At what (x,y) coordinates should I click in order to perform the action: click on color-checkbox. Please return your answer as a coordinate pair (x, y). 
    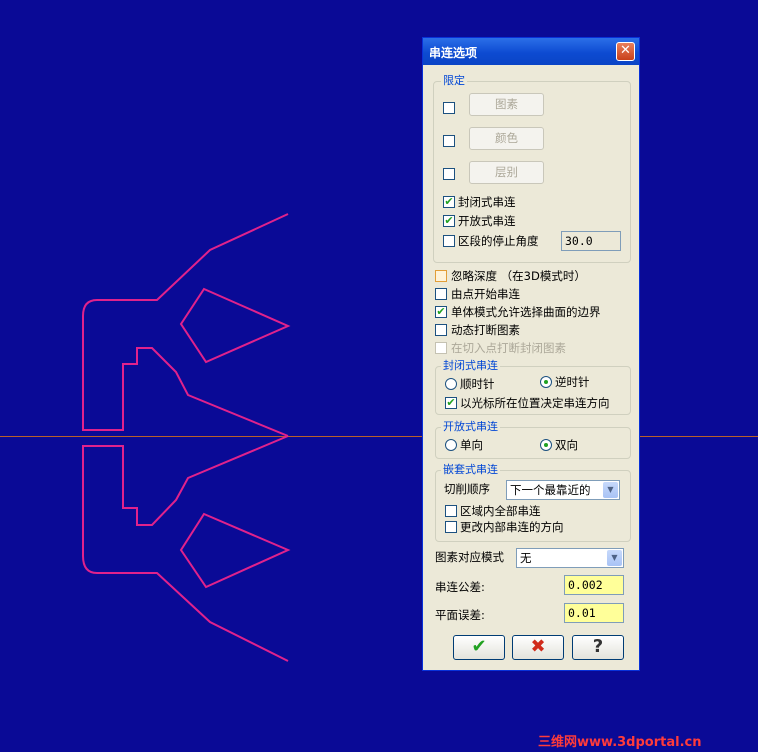
    Looking at the image, I should click on (449, 141).